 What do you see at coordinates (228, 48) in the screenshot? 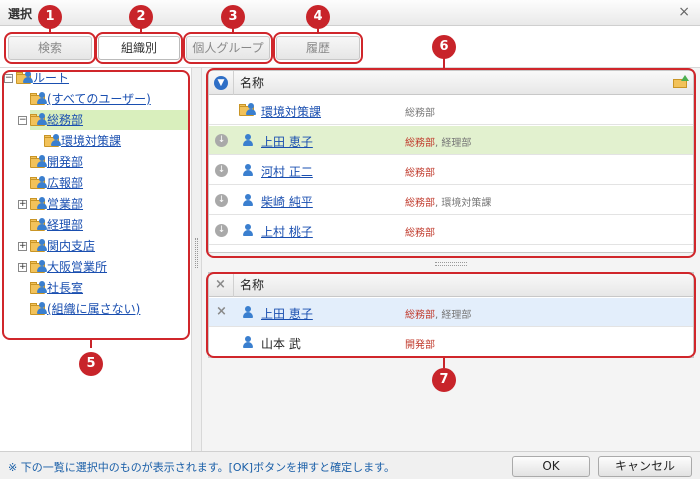
I see `tab-personal-group: 個人グループ` at bounding box center [228, 48].